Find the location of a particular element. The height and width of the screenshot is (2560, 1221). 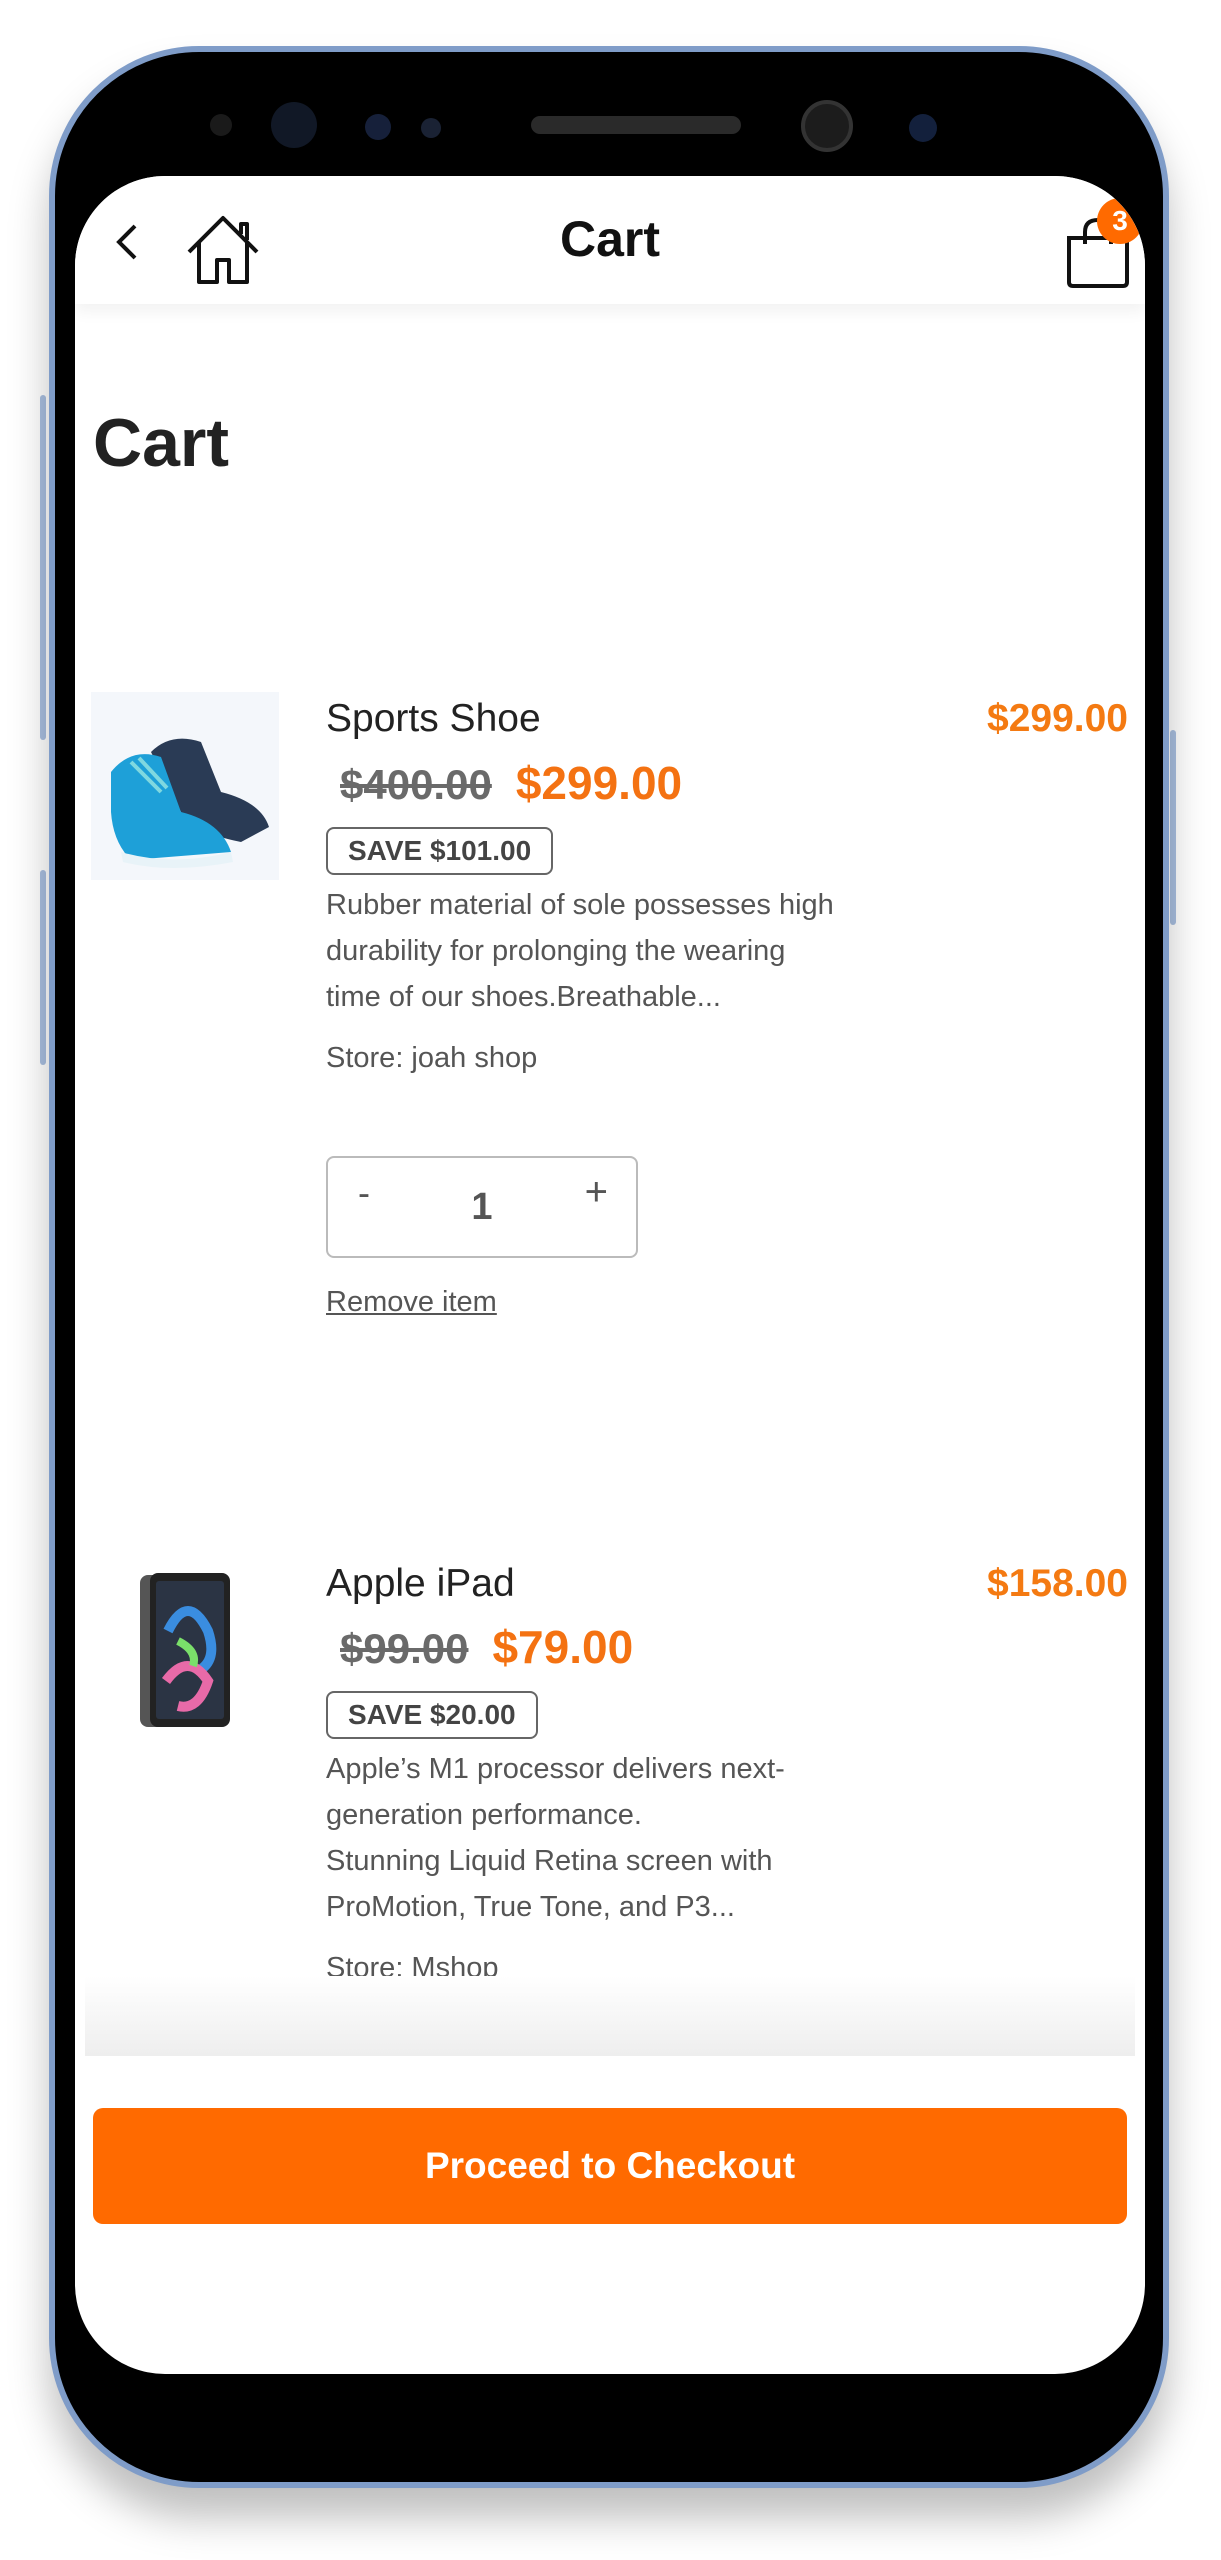

description-line: generation performance. is located at coordinates (484, 1815).